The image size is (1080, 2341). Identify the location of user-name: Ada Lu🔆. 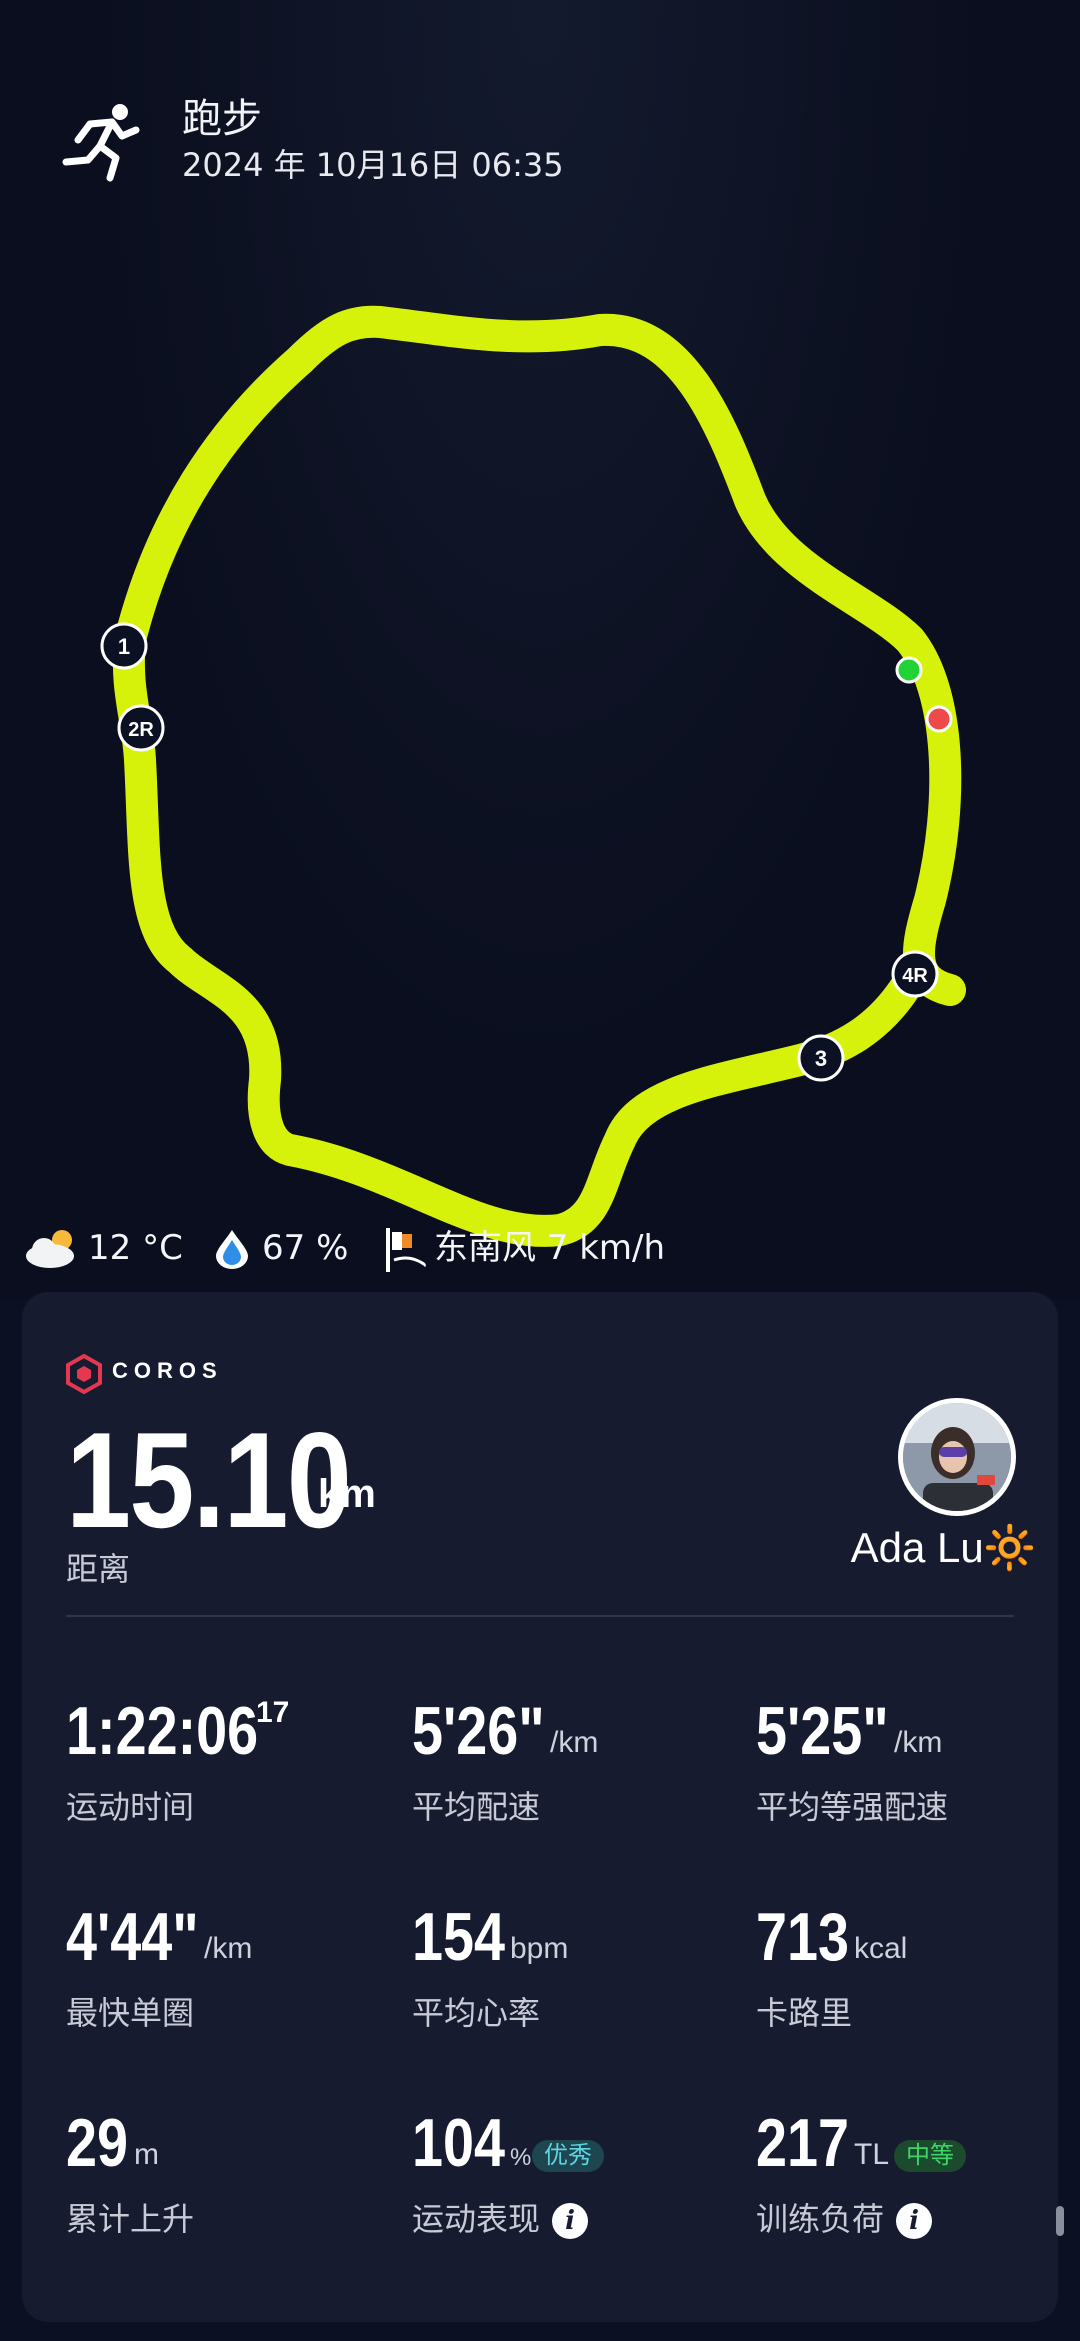
(943, 1547).